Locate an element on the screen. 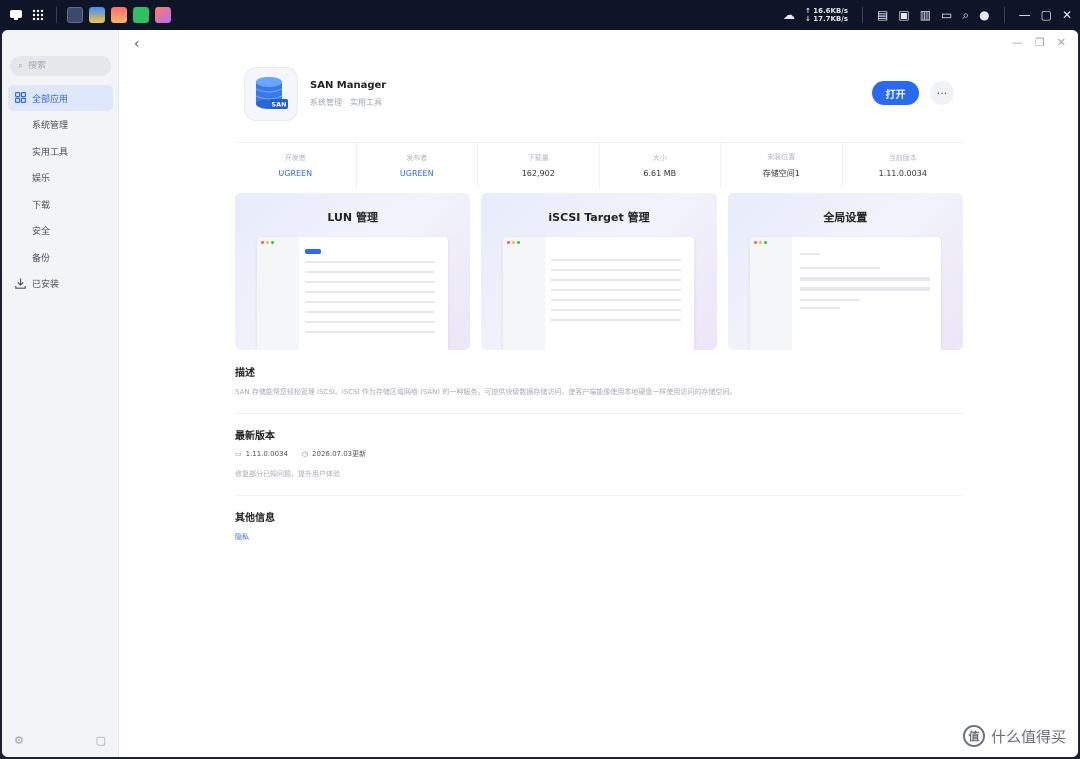 The image size is (1080, 759). notification-icon is located at coordinates (16, 15).